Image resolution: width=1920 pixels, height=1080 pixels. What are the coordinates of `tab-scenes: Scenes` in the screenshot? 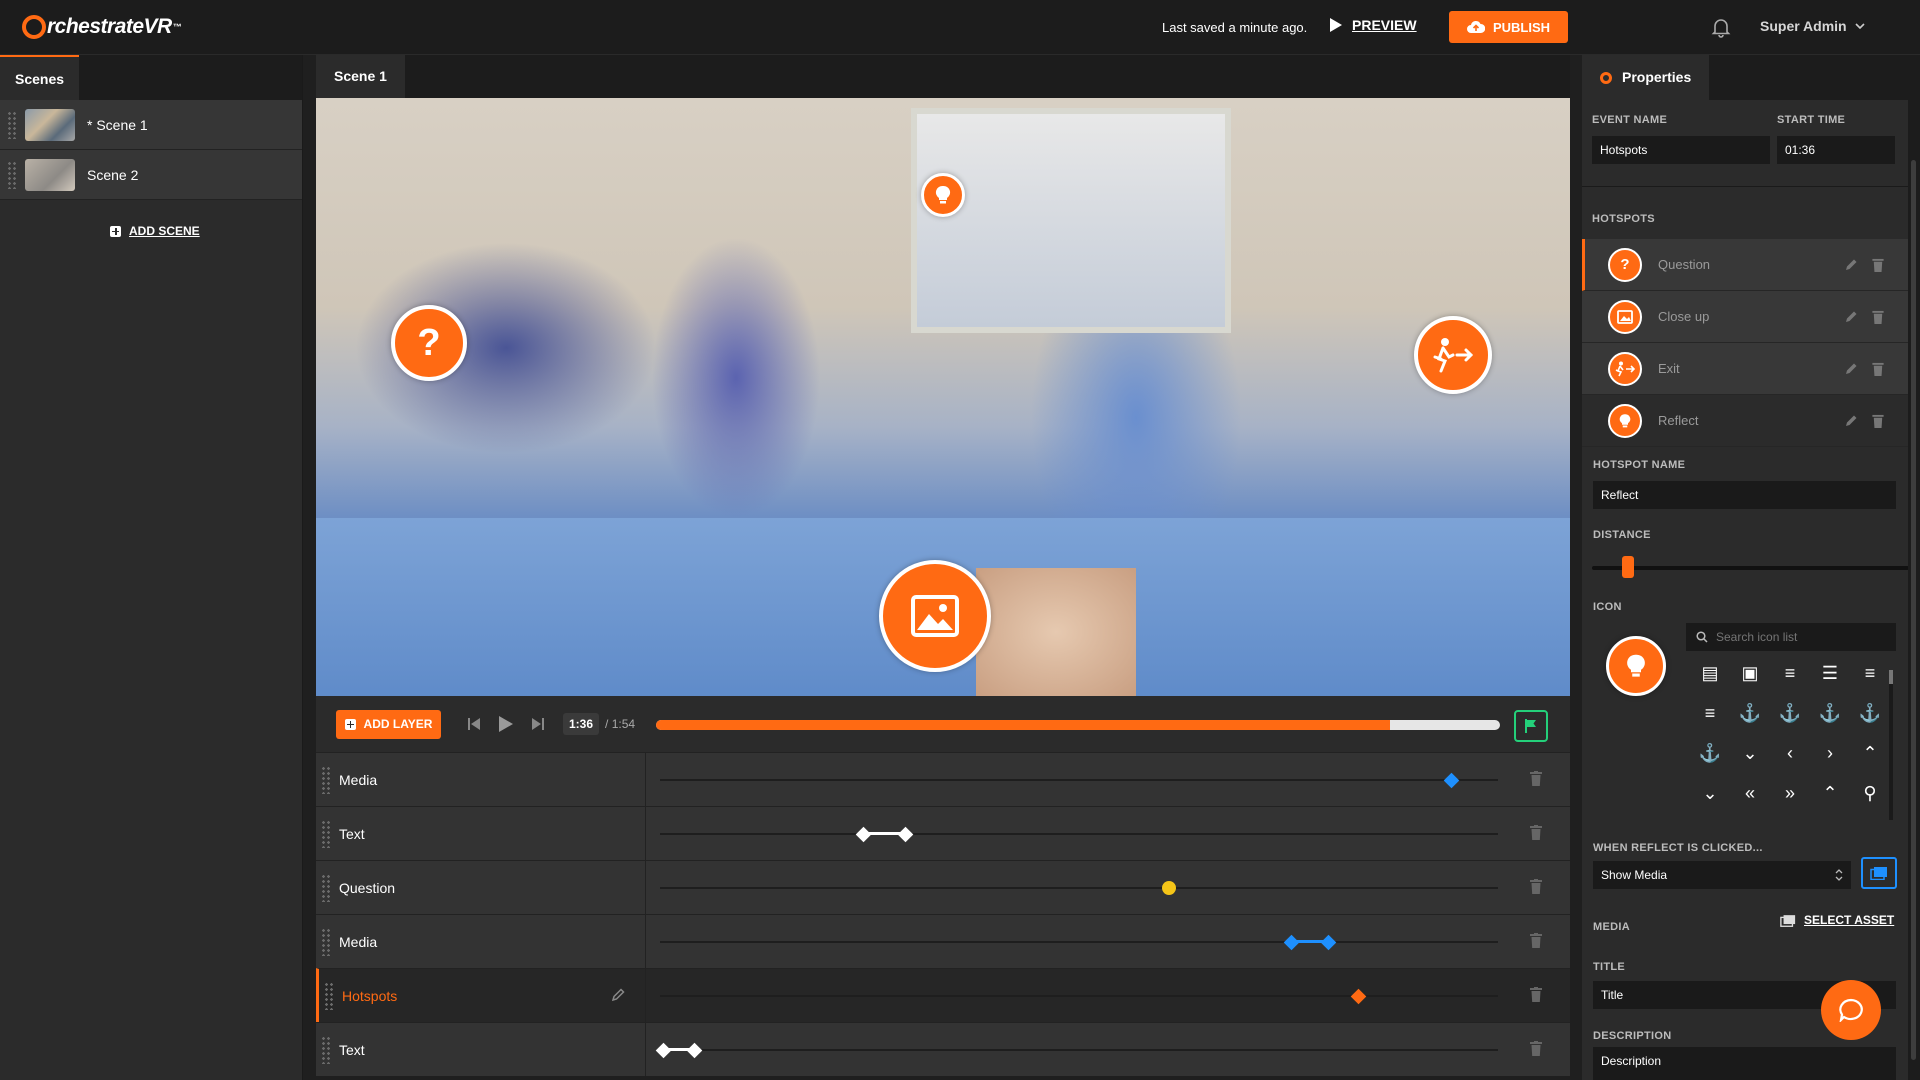 It's located at (40, 77).